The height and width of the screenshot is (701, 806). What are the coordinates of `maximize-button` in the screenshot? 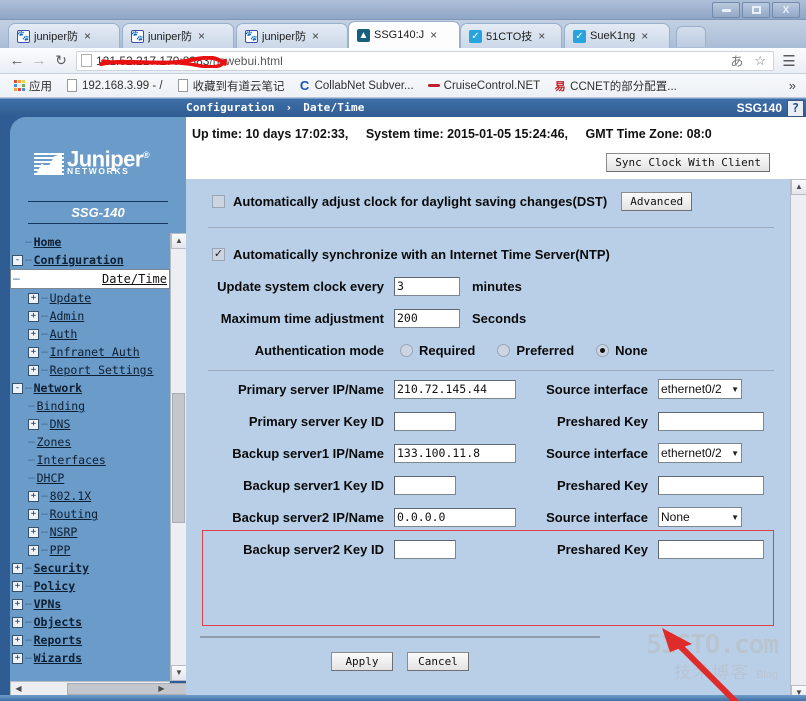 It's located at (756, 10).